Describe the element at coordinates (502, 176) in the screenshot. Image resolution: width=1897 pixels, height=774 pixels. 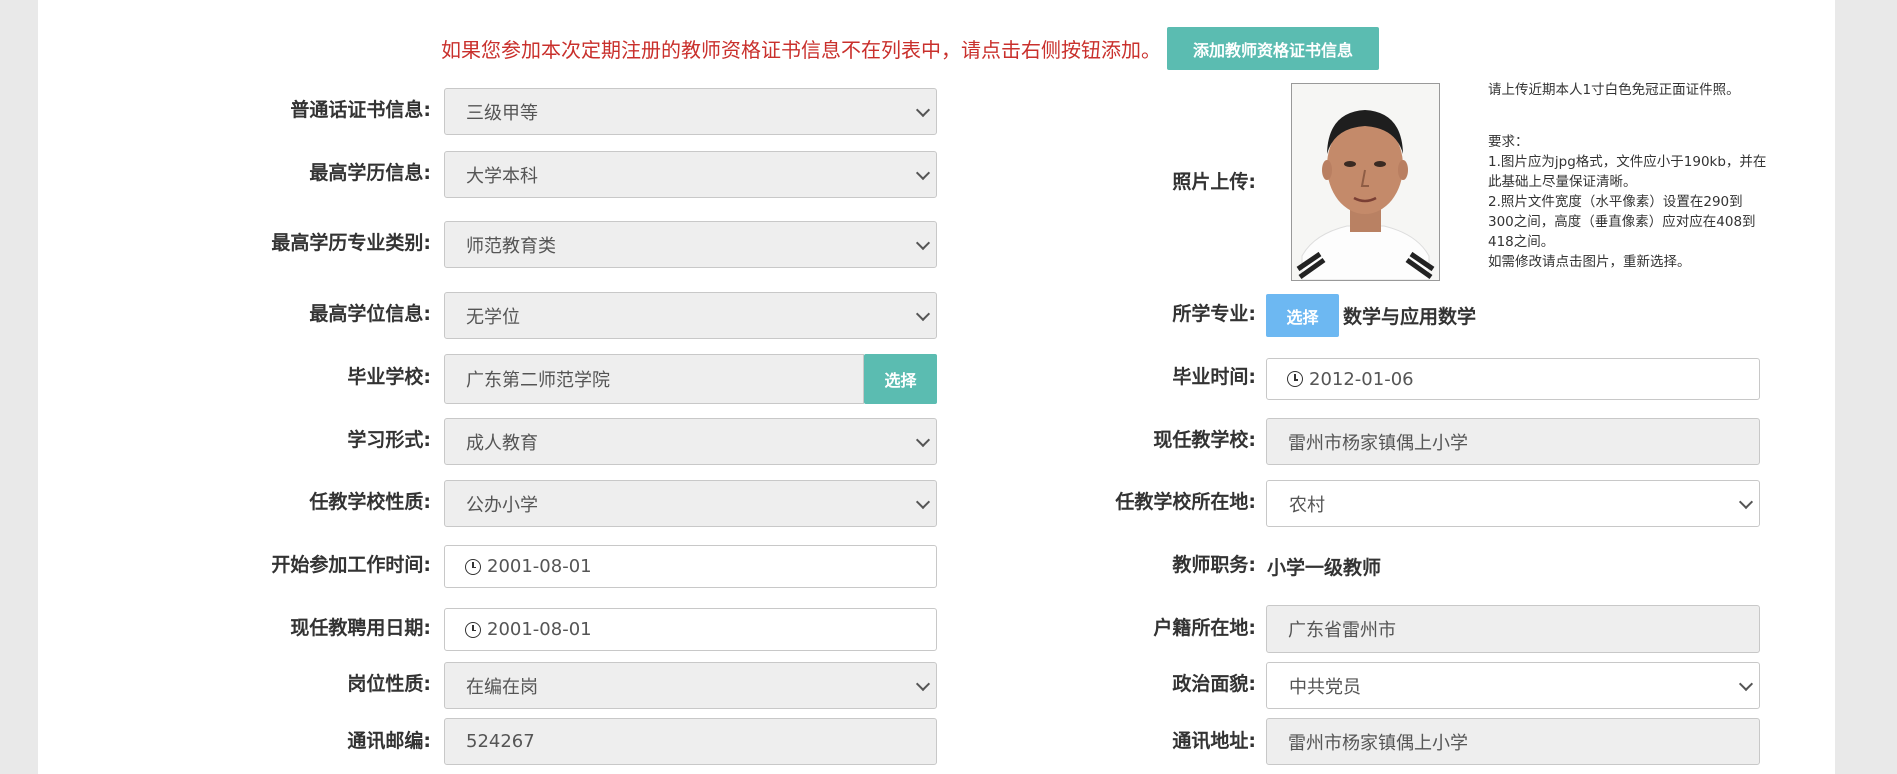
I see `education-value: 大学本科` at that location.